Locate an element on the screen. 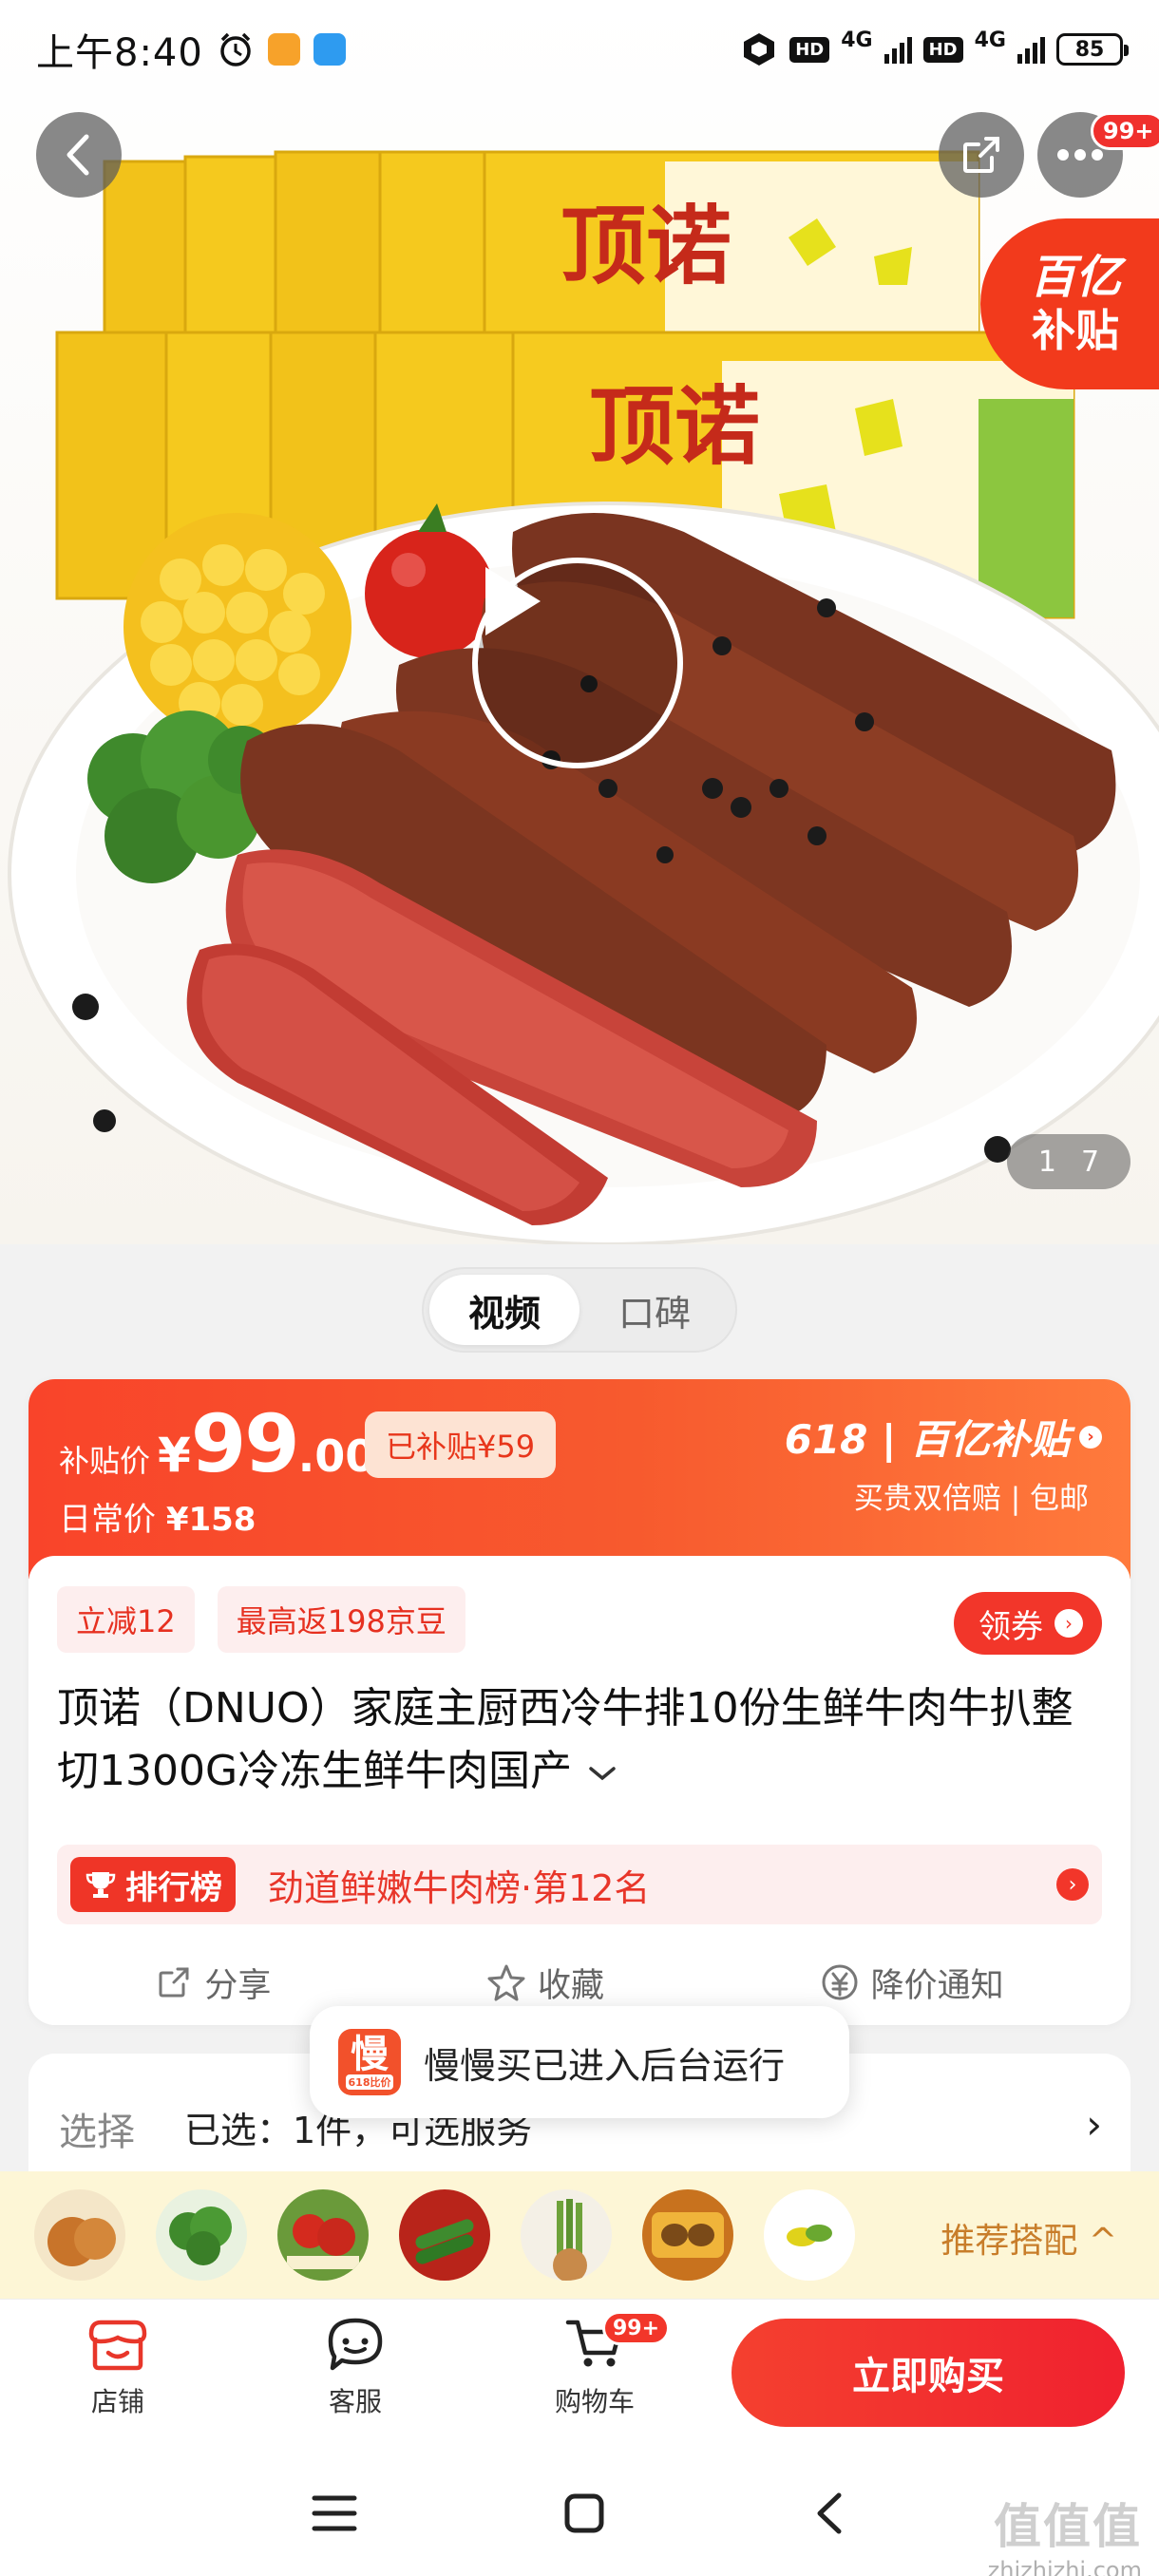 This screenshot has width=1159, height=2576. chat-icon is located at coordinates (355, 2344).